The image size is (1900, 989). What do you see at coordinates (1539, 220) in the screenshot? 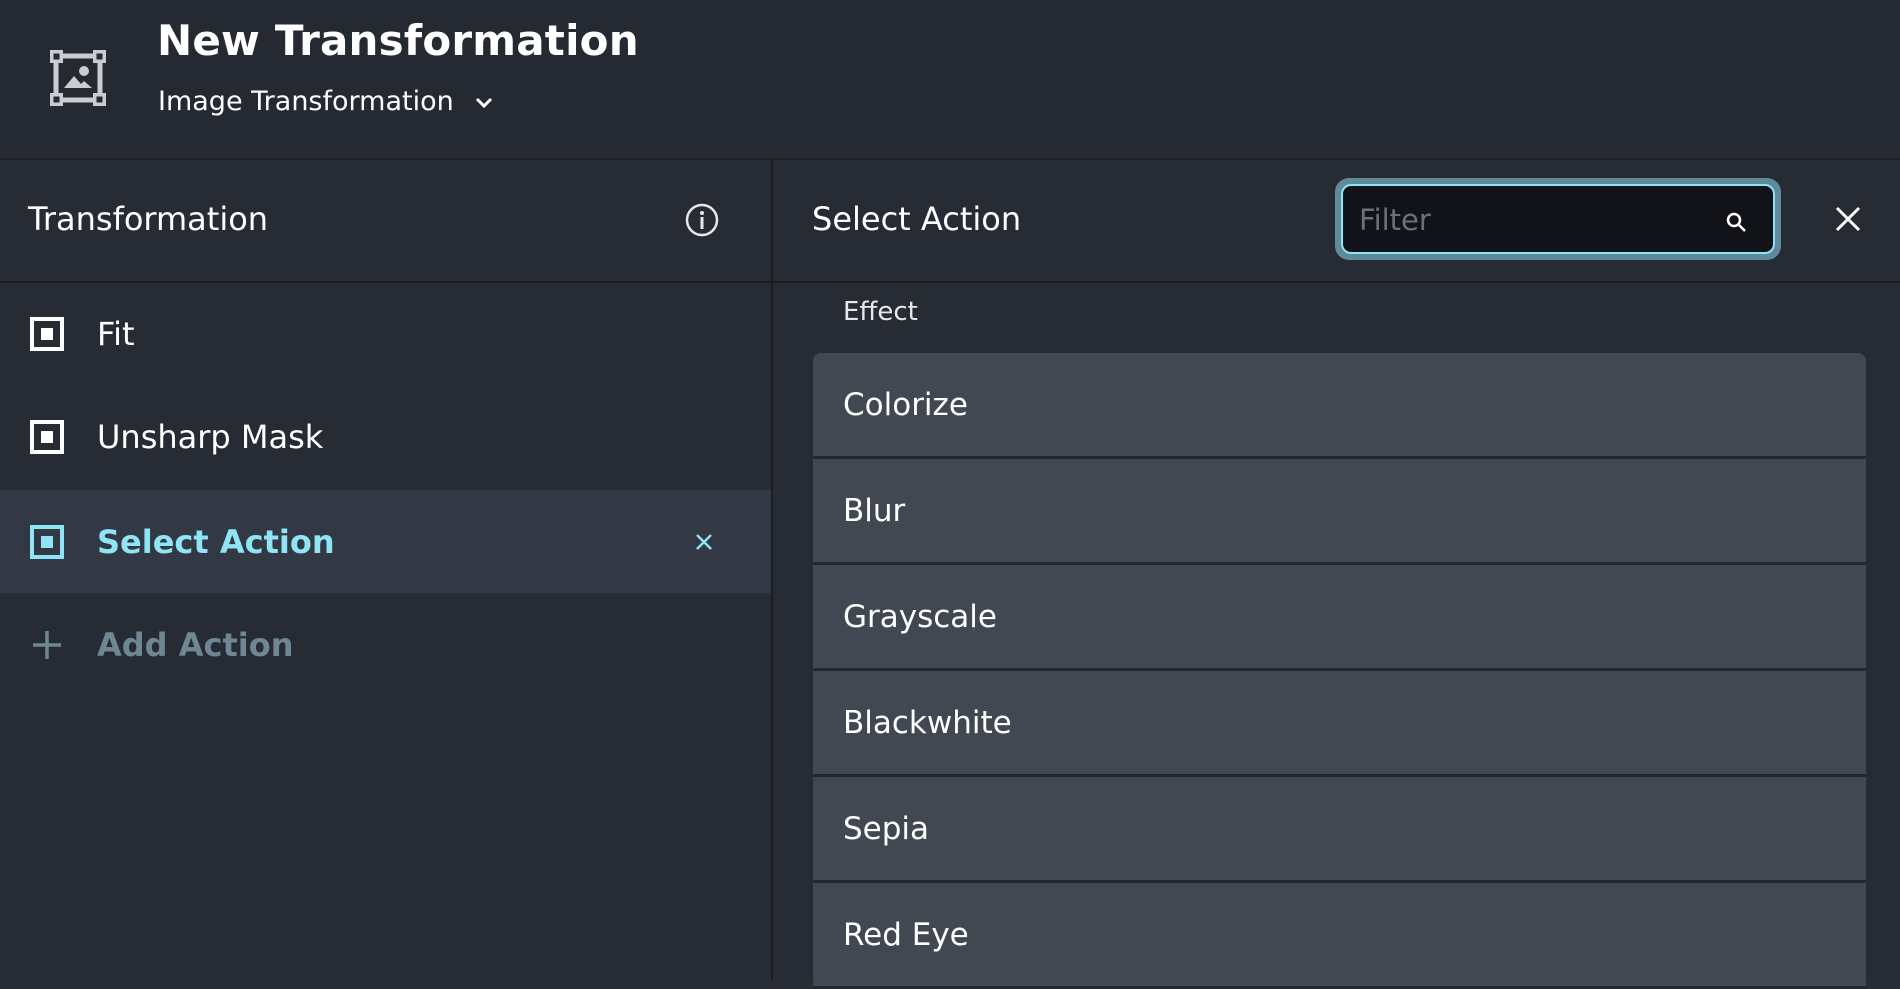
I see `filter-input` at bounding box center [1539, 220].